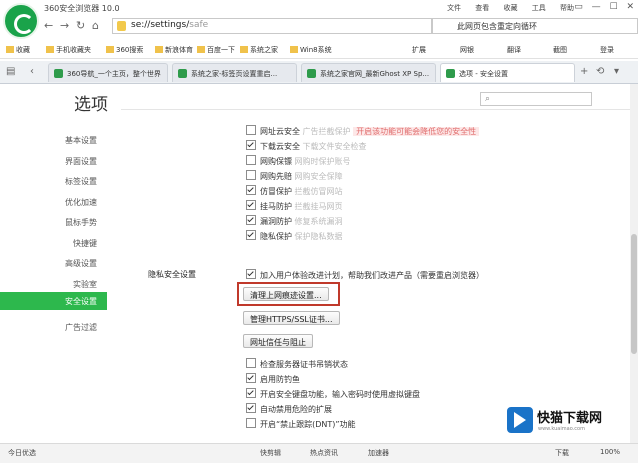 Image resolution: width=638 pixels, height=463 pixels. What do you see at coordinates (124, 50) in the screenshot?
I see `bookmark-item: 360搜索` at bounding box center [124, 50].